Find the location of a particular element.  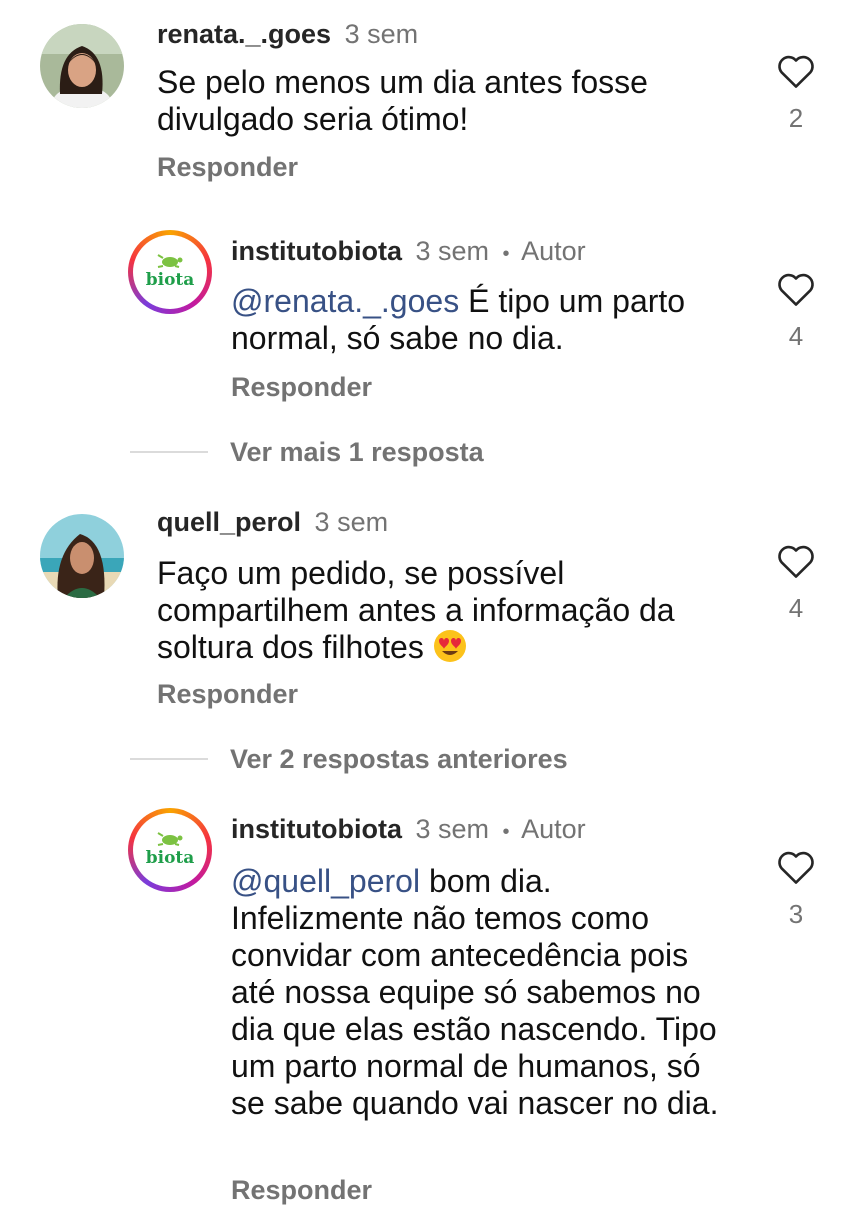

view-previous-replies-button: Ver 2 respostas anteriores is located at coordinates (349, 759).